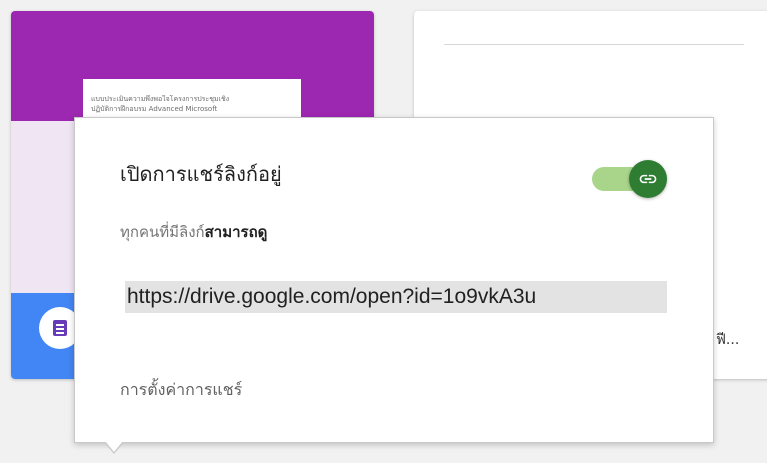 This screenshot has width=767, height=463. I want to click on sharing-settings-link: การตั้งค่าการแชร์, so click(181, 390).